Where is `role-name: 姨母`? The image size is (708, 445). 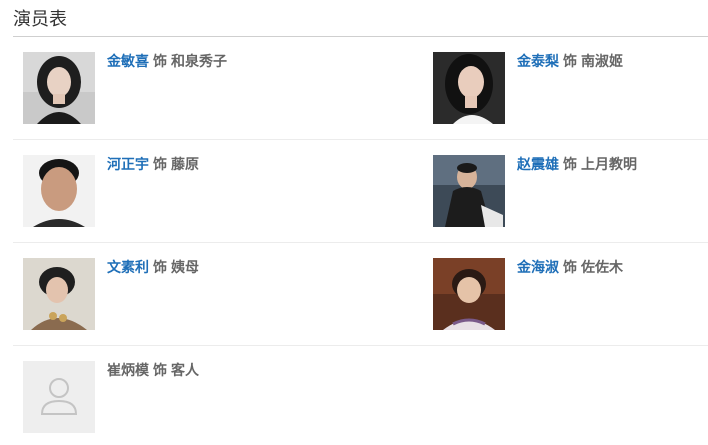
role-name: 姨母 is located at coordinates (185, 268).